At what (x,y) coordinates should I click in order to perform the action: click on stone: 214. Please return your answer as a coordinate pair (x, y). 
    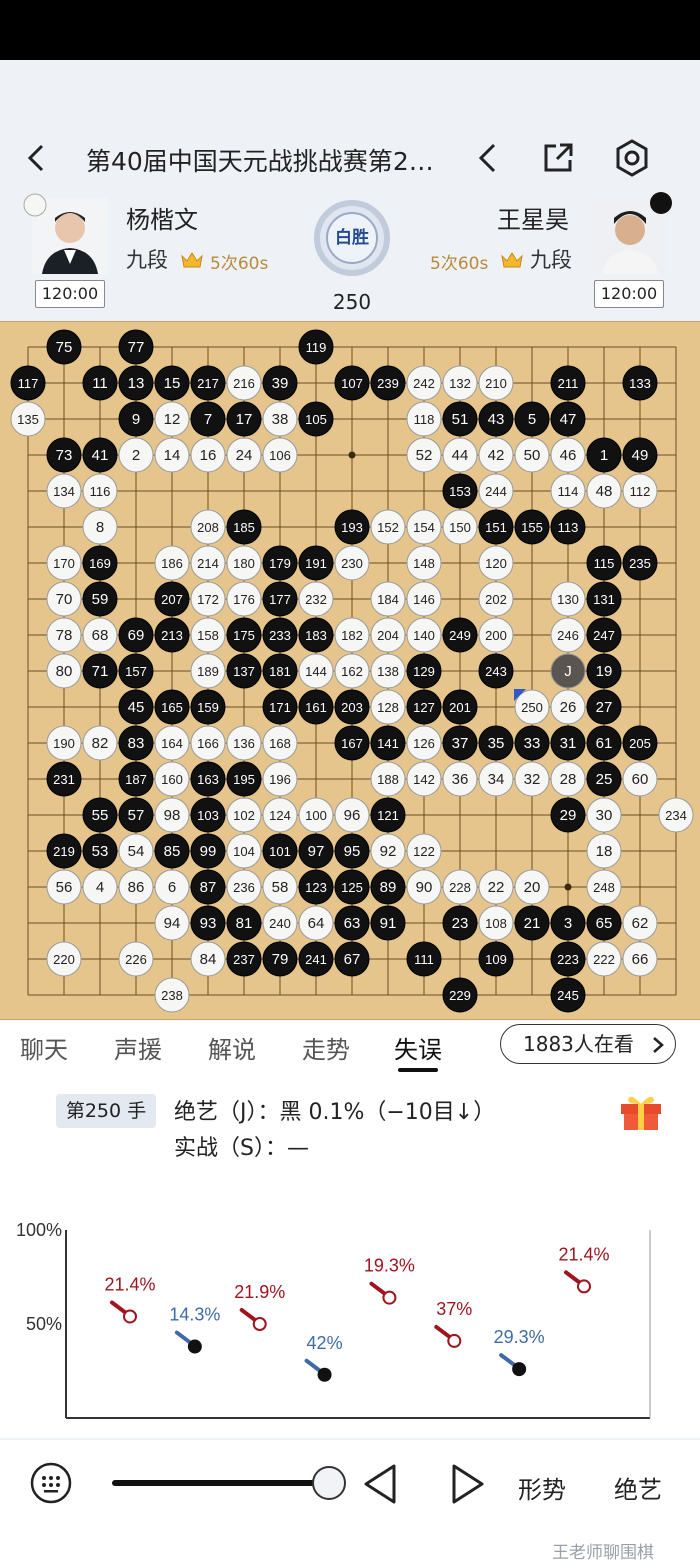
    Looking at the image, I should click on (208, 563).